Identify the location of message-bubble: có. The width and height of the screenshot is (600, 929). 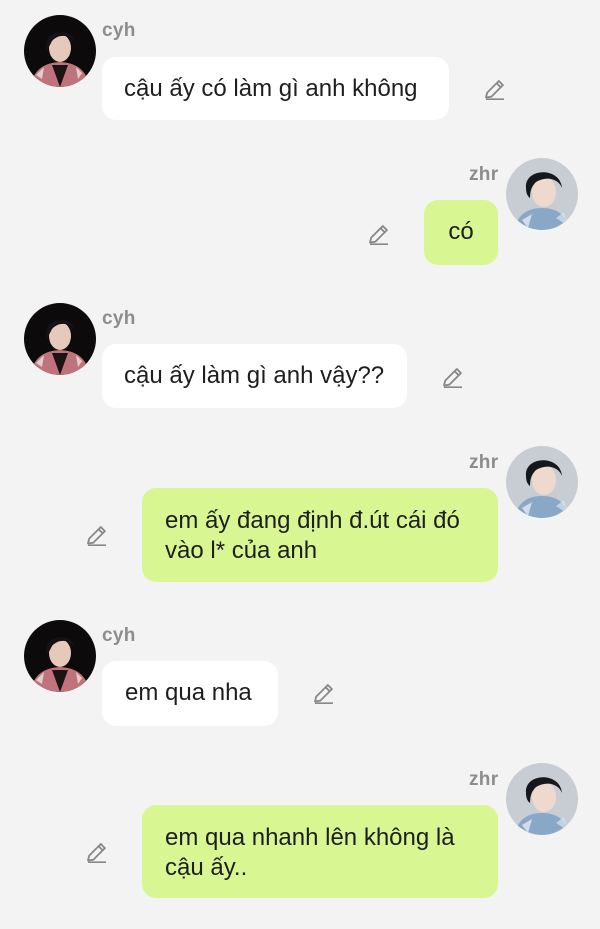
(461, 232).